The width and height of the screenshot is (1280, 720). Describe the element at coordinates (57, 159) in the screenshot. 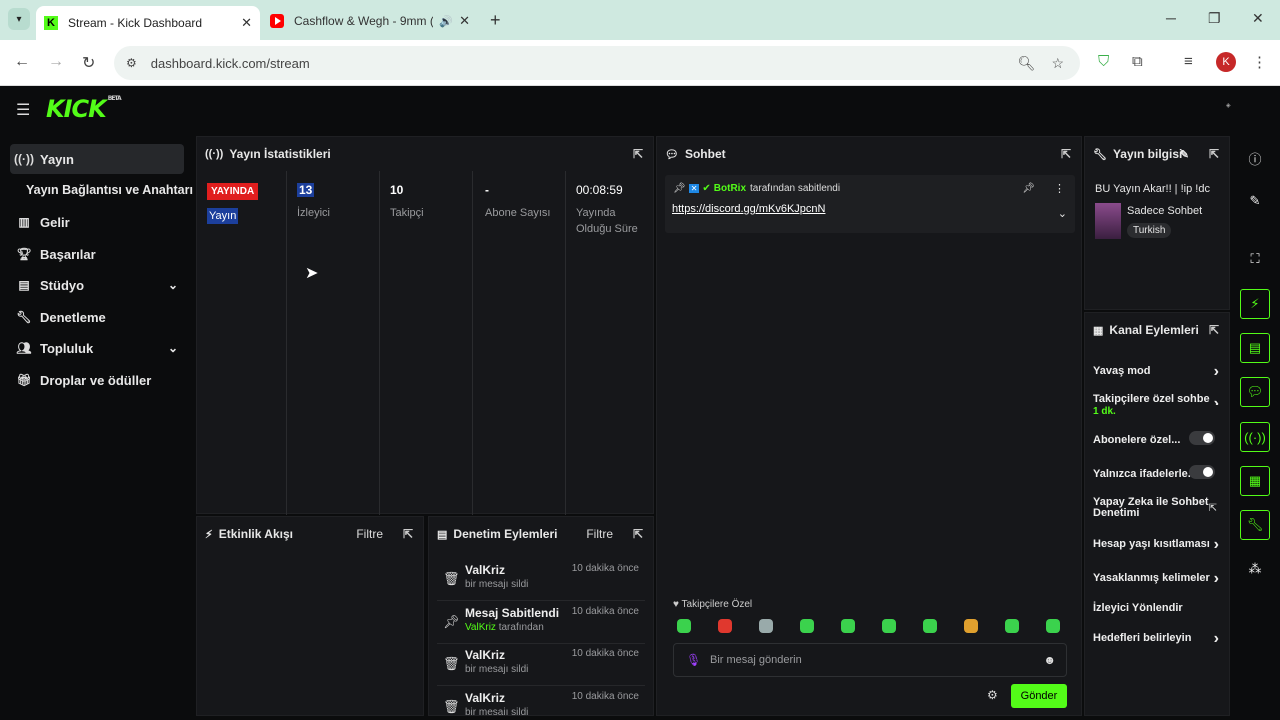

I see `sidebar-item-label: Yayın` at that location.